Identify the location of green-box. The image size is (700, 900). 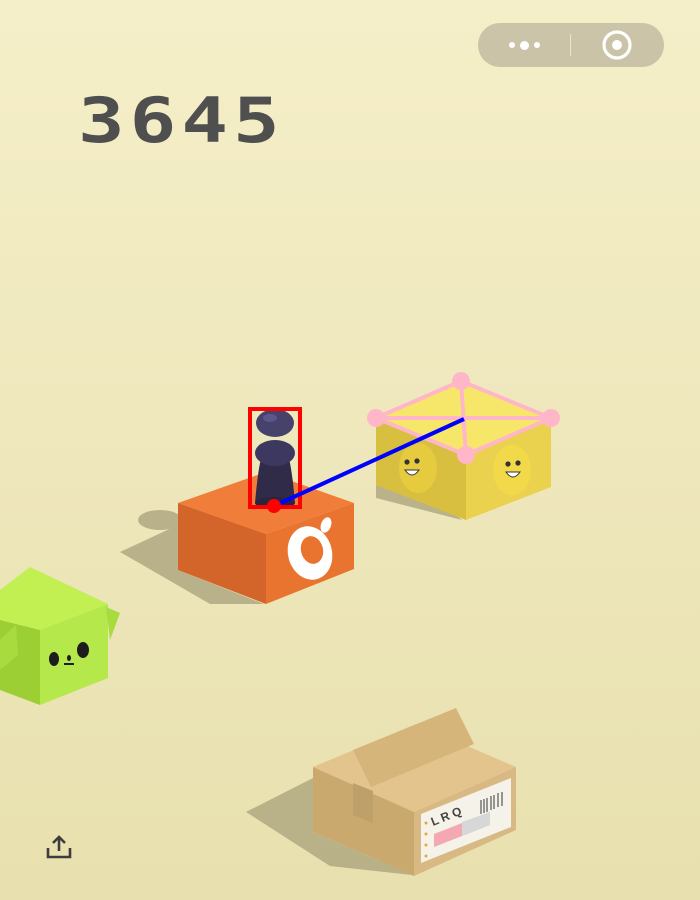
(60, 636).